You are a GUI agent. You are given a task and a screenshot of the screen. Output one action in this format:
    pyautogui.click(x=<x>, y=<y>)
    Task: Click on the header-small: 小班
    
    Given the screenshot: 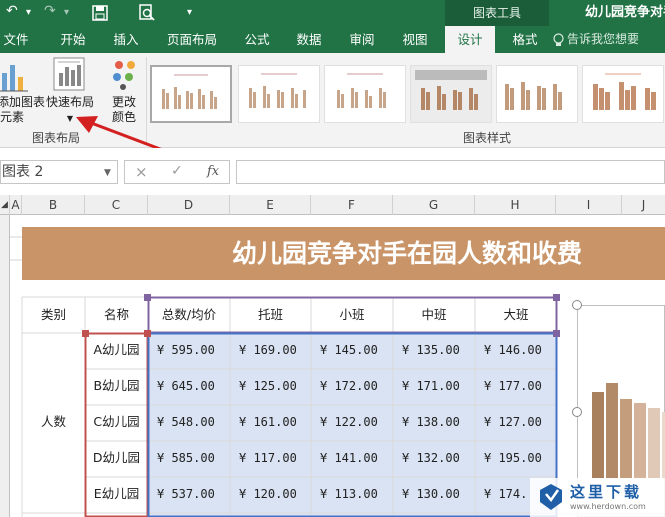 What is the action you would take?
    pyautogui.click(x=352, y=315)
    